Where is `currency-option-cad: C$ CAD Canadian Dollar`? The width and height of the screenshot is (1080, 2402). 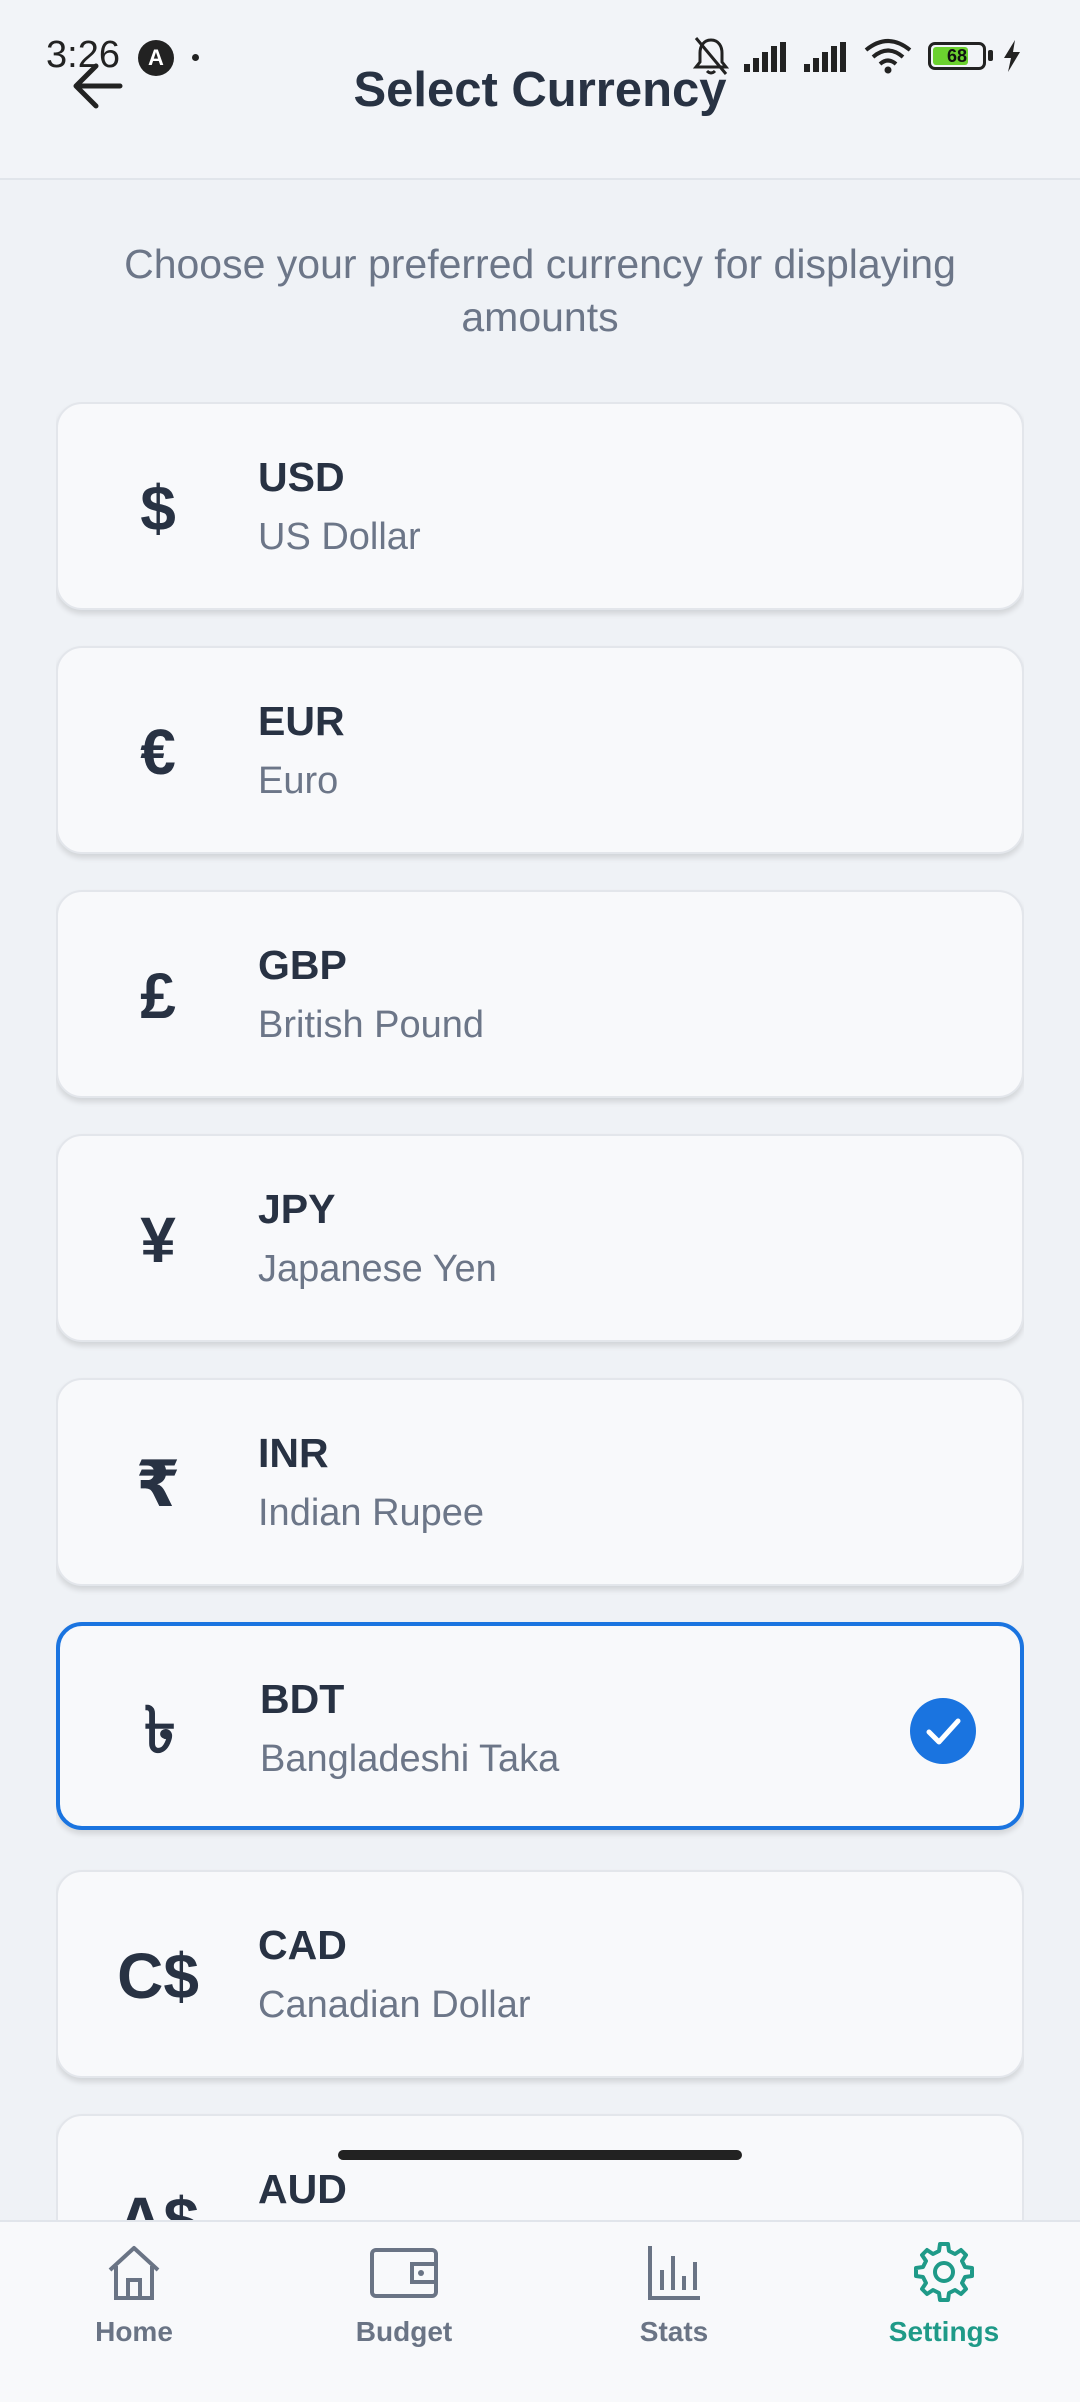 currency-option-cad: C$ CAD Canadian Dollar is located at coordinates (540, 1974).